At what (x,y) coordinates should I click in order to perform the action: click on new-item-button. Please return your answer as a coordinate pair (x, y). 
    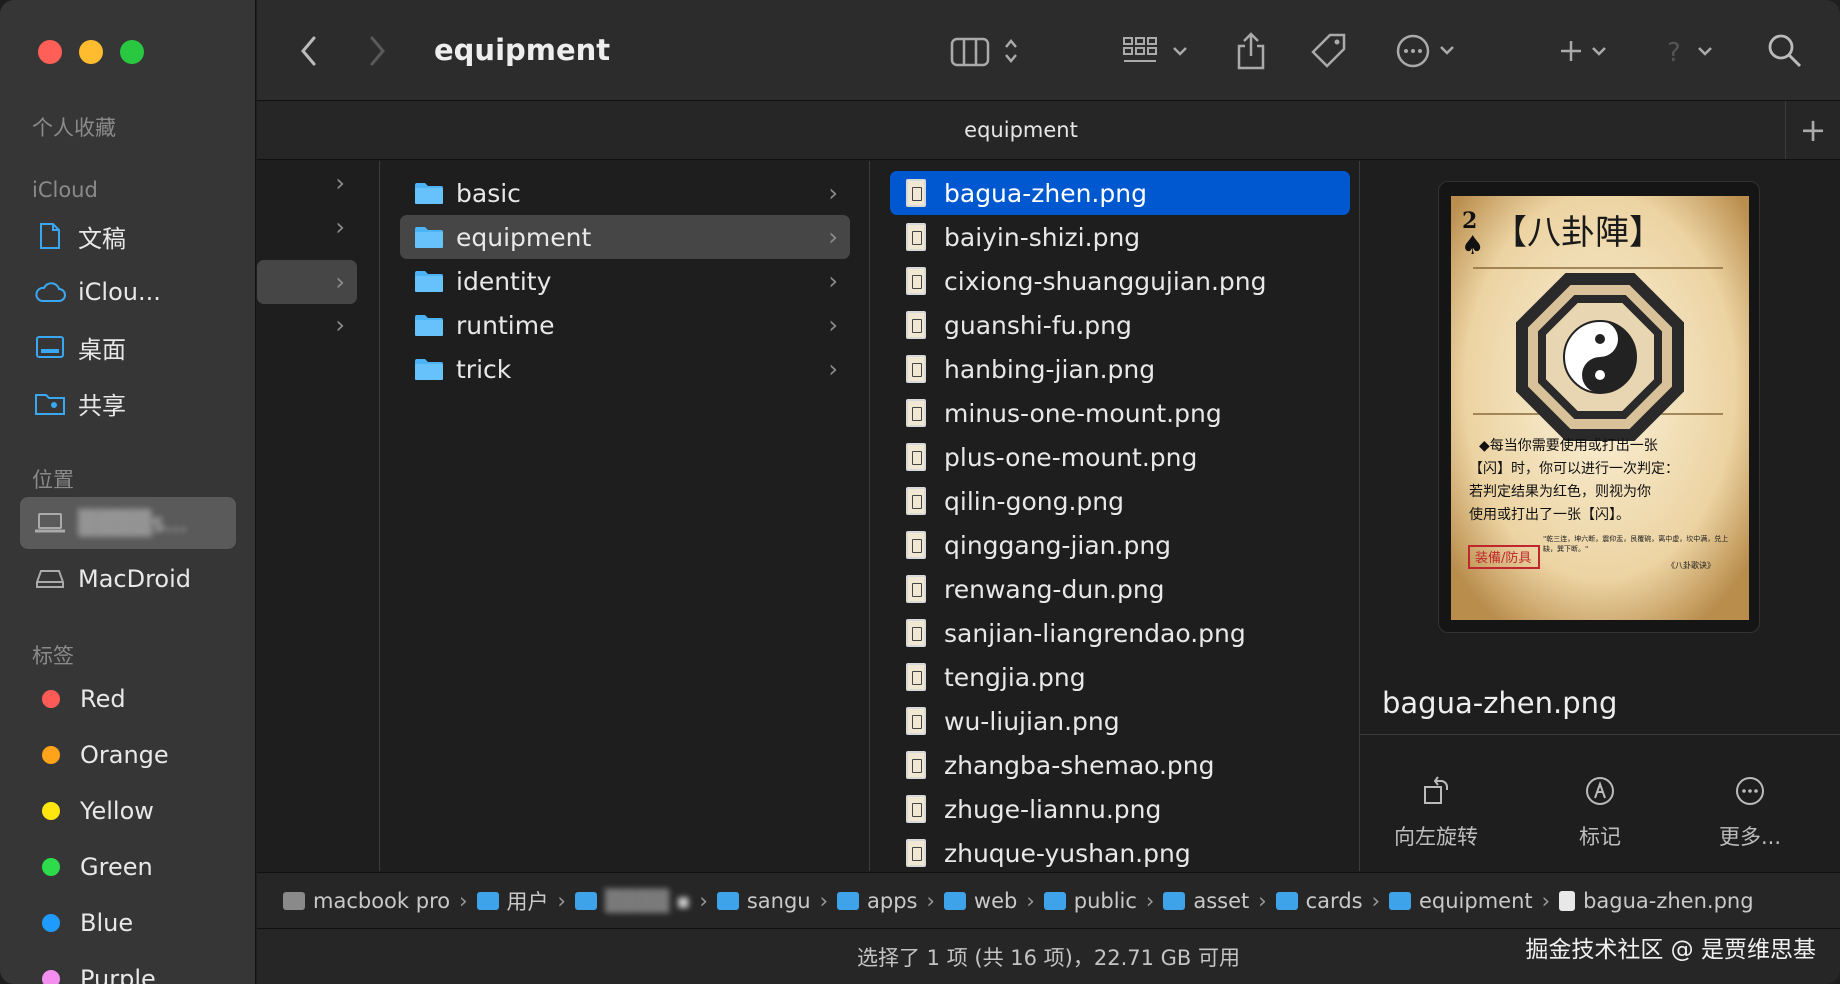
    Looking at the image, I should click on (1589, 51).